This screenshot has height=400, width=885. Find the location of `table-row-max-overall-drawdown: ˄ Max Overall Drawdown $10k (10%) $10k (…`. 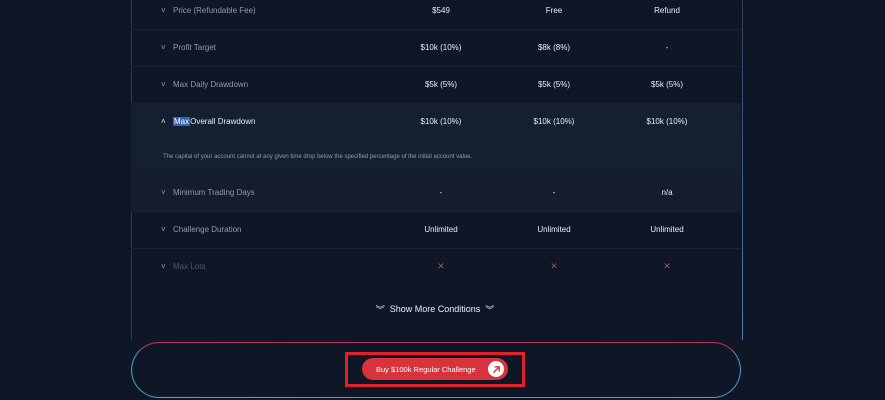

table-row-max-overall-drawdown: ˄ Max Overall Drawdown $10k (10%) $10k (… is located at coordinates (436, 121).